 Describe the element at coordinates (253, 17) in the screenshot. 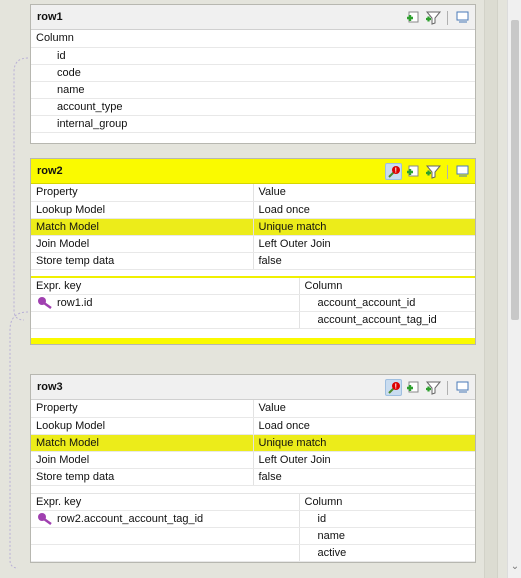

I see `panel-header: row1` at that location.